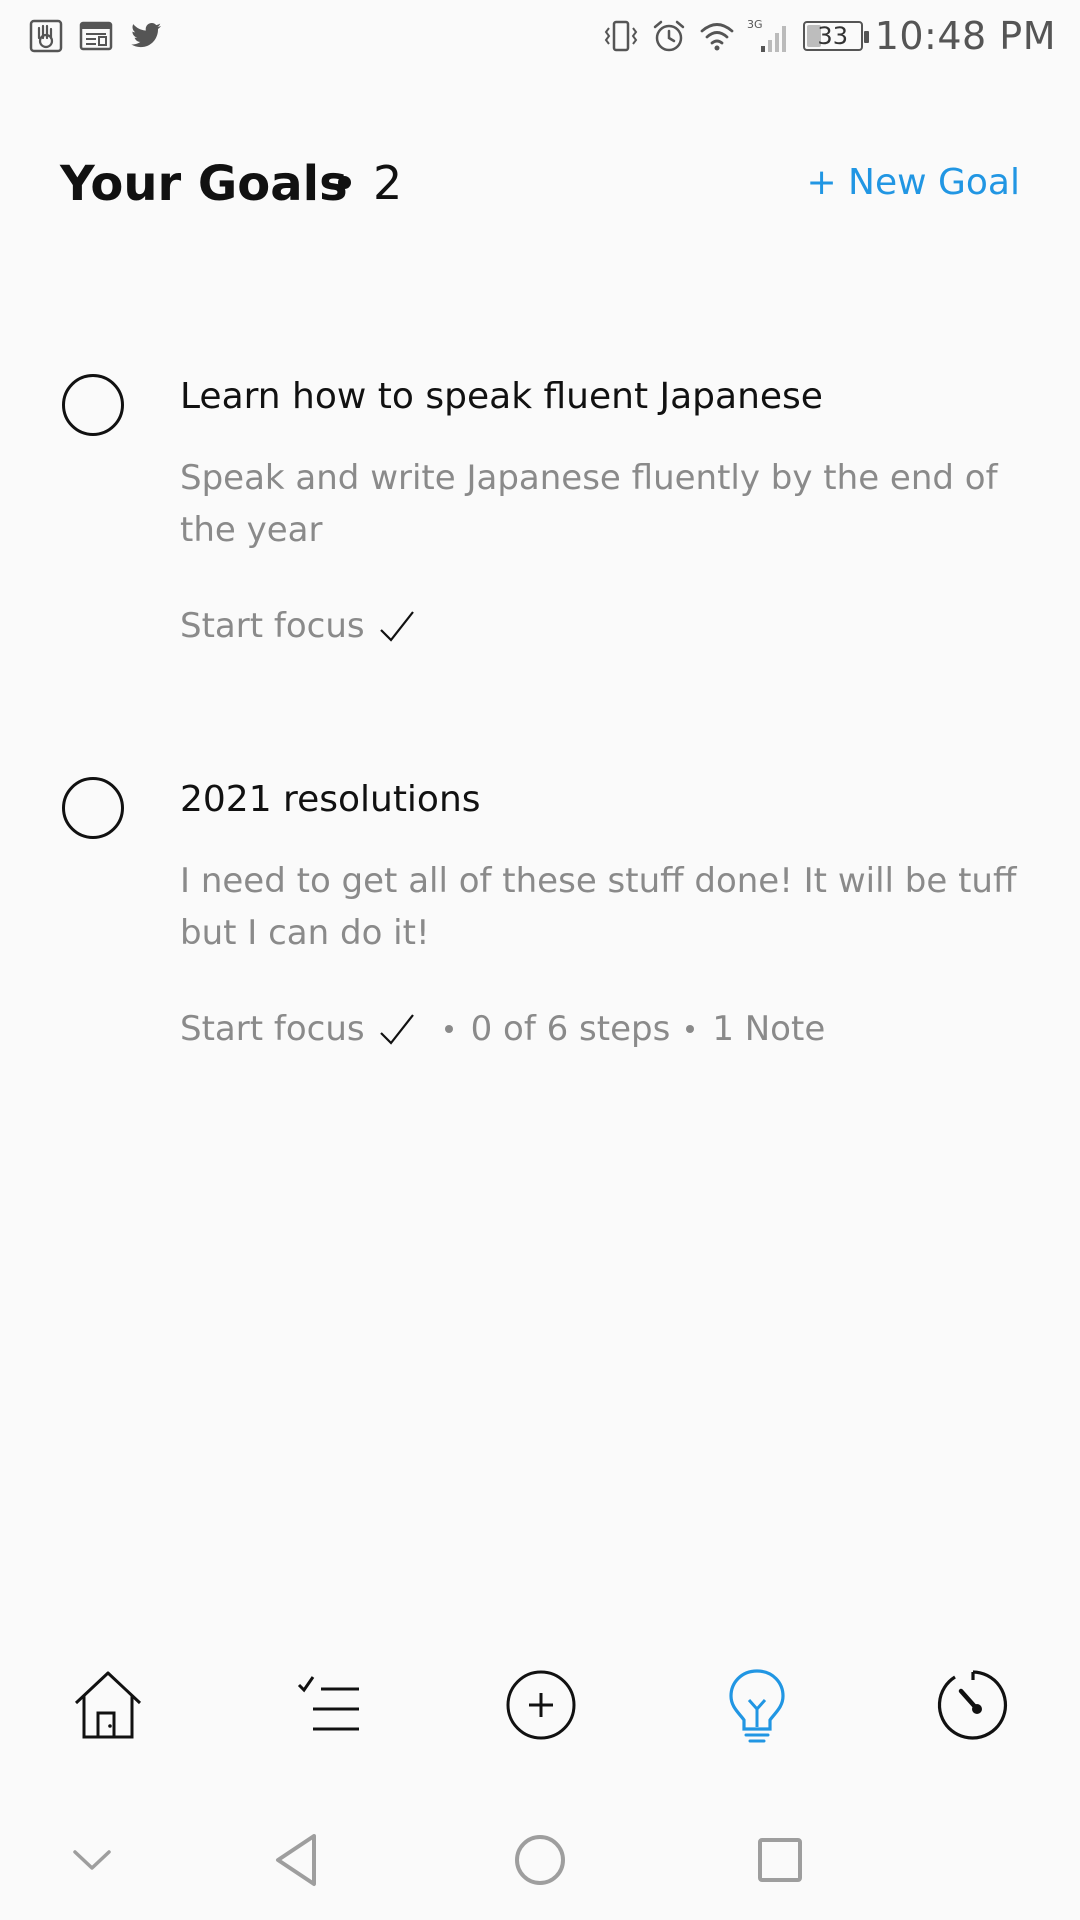  What do you see at coordinates (620, 36) in the screenshot?
I see `vibrate-icon` at bounding box center [620, 36].